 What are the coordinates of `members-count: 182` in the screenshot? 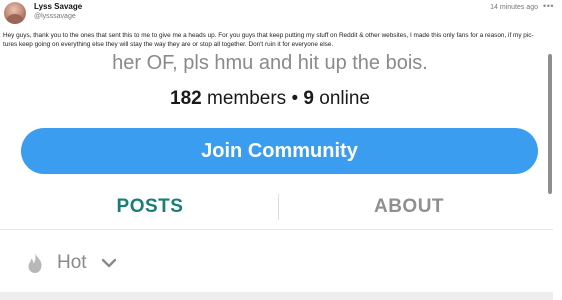 It's located at (186, 98).